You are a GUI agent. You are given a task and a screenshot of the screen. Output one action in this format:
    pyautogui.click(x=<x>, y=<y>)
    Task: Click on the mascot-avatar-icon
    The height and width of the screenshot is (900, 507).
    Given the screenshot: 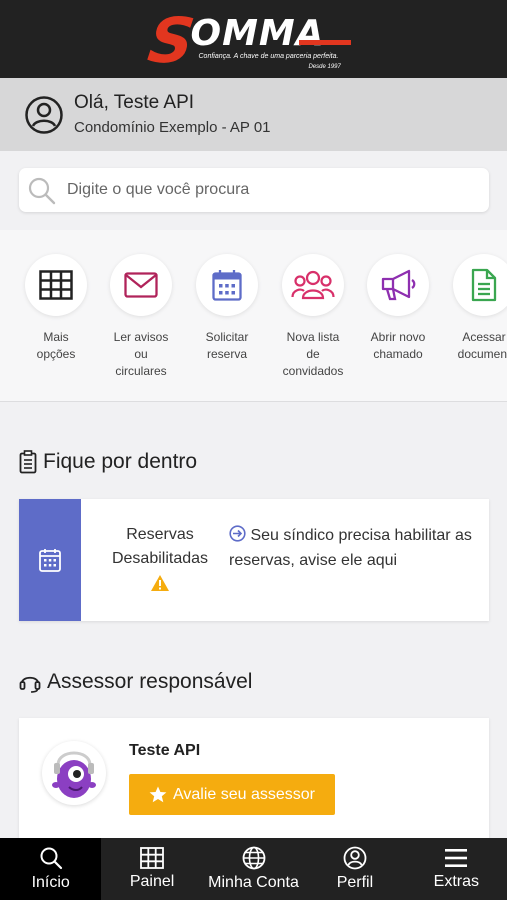 What is the action you would take?
    pyautogui.click(x=74, y=774)
    